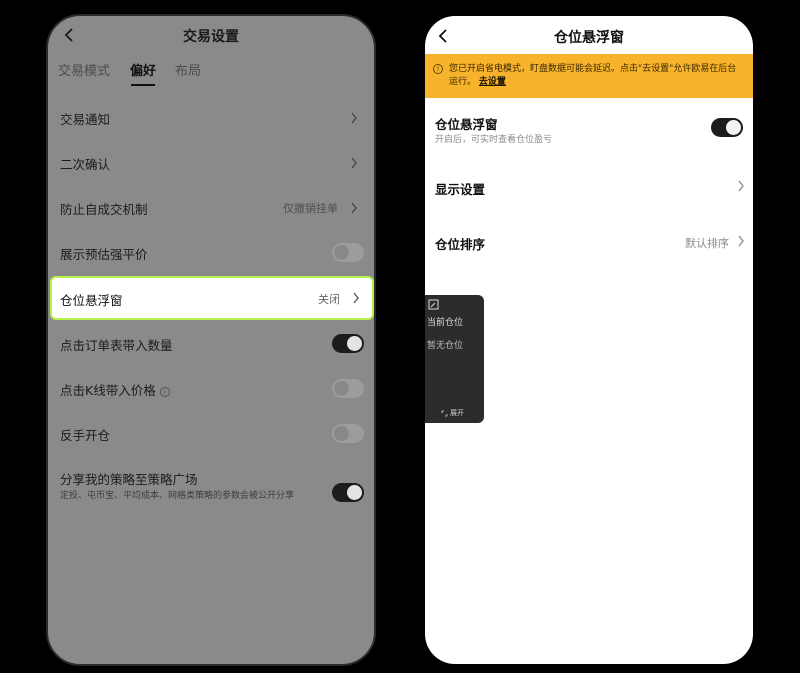  Describe the element at coordinates (707, 243) in the screenshot. I see `setting-value: 默认排序` at that location.